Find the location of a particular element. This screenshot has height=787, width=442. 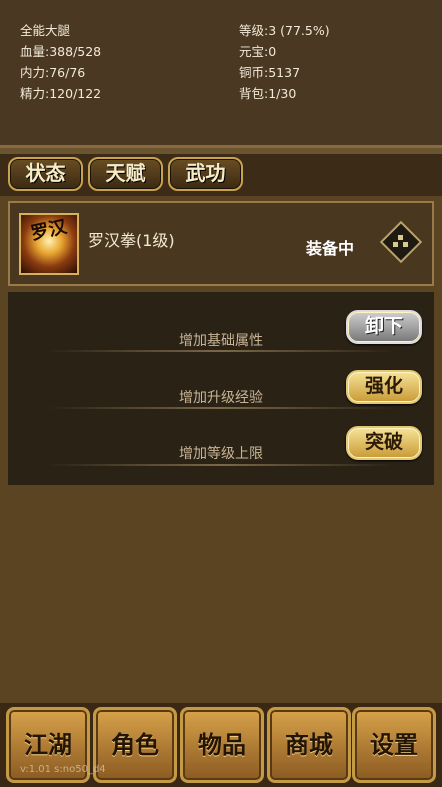

skill-icon-text: 罗汉 is located at coordinates (49, 230).